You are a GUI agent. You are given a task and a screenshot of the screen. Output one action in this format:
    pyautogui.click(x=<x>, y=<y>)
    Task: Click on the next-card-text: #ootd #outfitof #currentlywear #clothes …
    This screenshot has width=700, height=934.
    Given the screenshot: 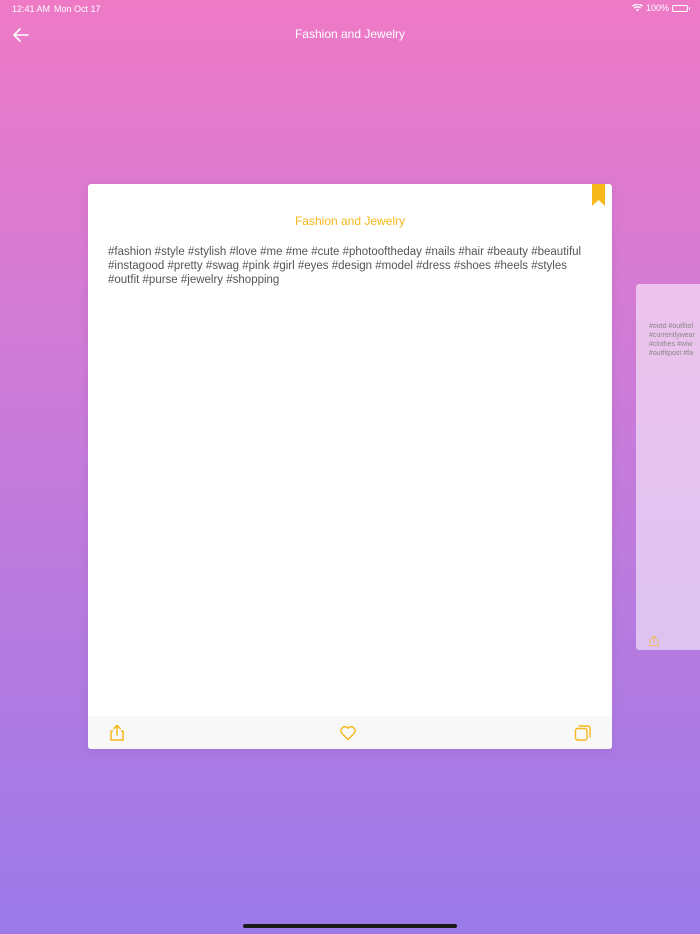 What is the action you would take?
    pyautogui.click(x=672, y=340)
    